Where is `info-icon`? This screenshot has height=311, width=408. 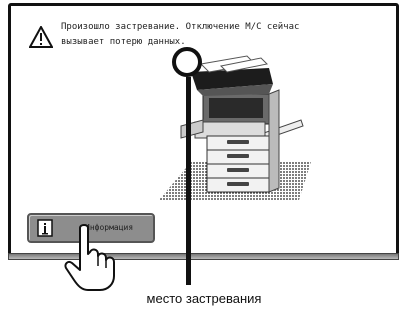
info-icon is located at coordinates (45, 228).